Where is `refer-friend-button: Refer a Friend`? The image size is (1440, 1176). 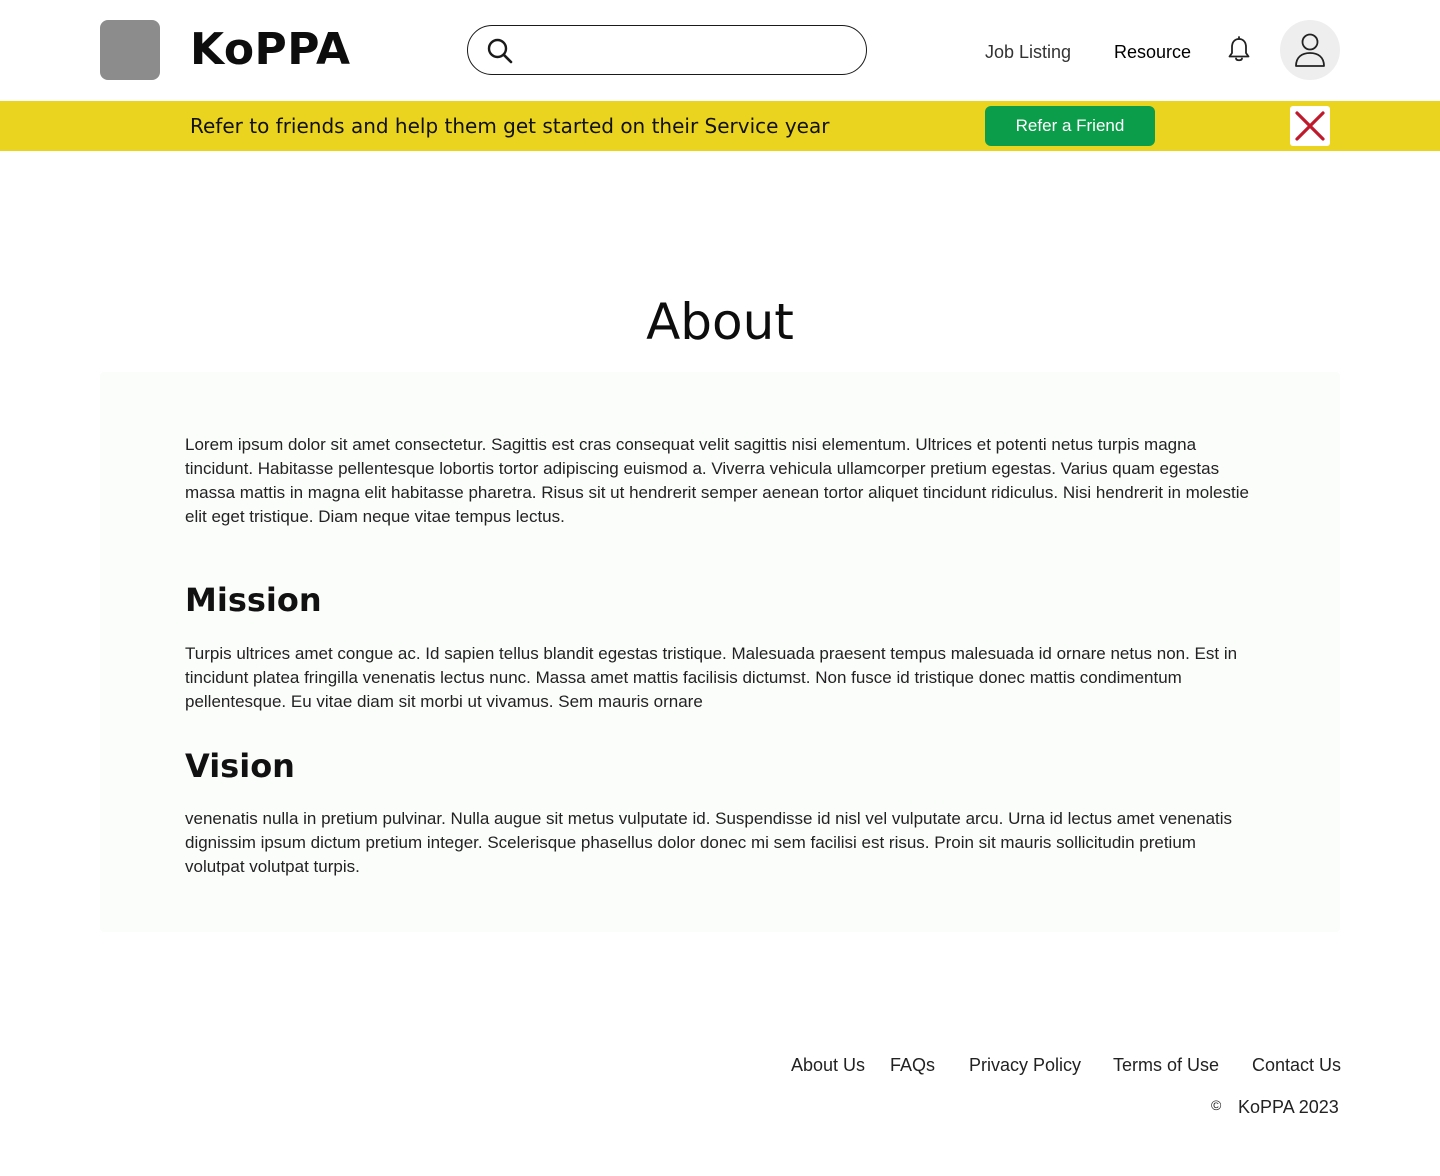 refer-friend-button: Refer a Friend is located at coordinates (1070, 126).